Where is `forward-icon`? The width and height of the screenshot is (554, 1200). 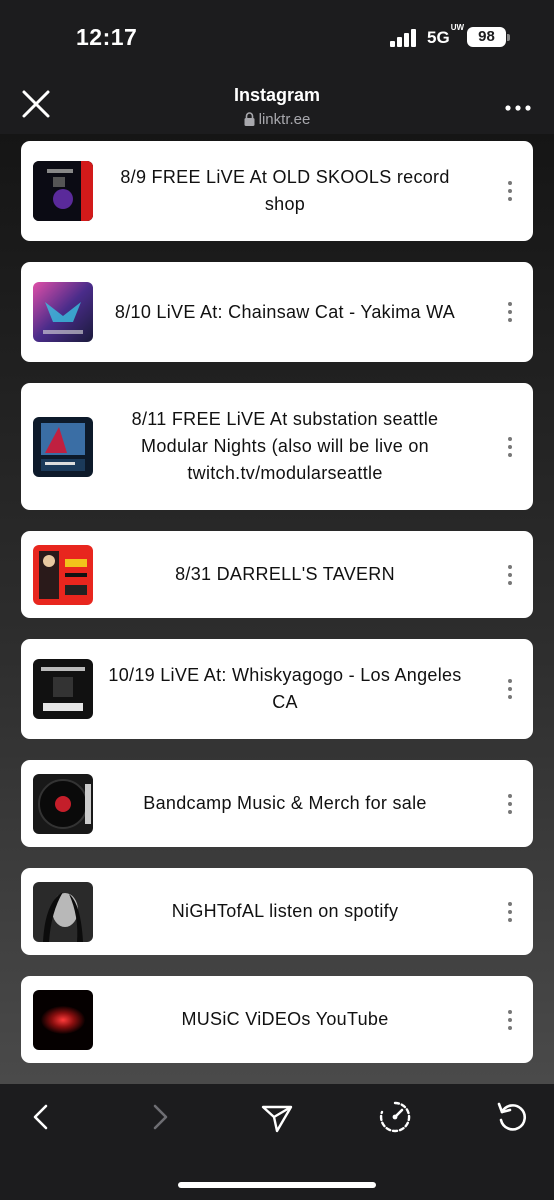 forward-icon is located at coordinates (160, 1117).